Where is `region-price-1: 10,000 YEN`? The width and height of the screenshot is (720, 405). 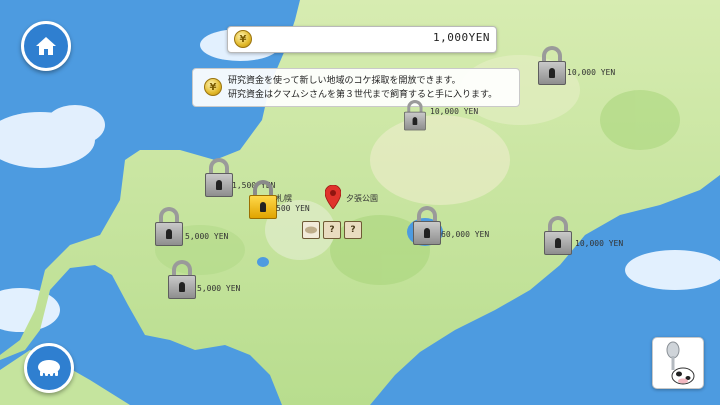
region-price-1: 10,000 YEN is located at coordinates (591, 72).